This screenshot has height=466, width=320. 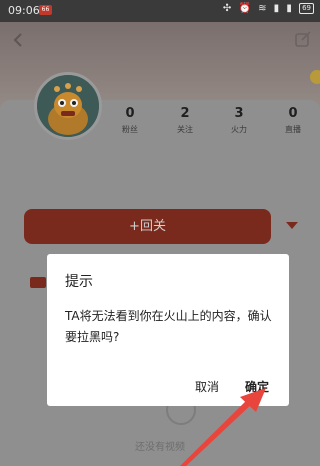 What do you see at coordinates (239, 113) in the screenshot?
I see `stat-value: 3` at bounding box center [239, 113].